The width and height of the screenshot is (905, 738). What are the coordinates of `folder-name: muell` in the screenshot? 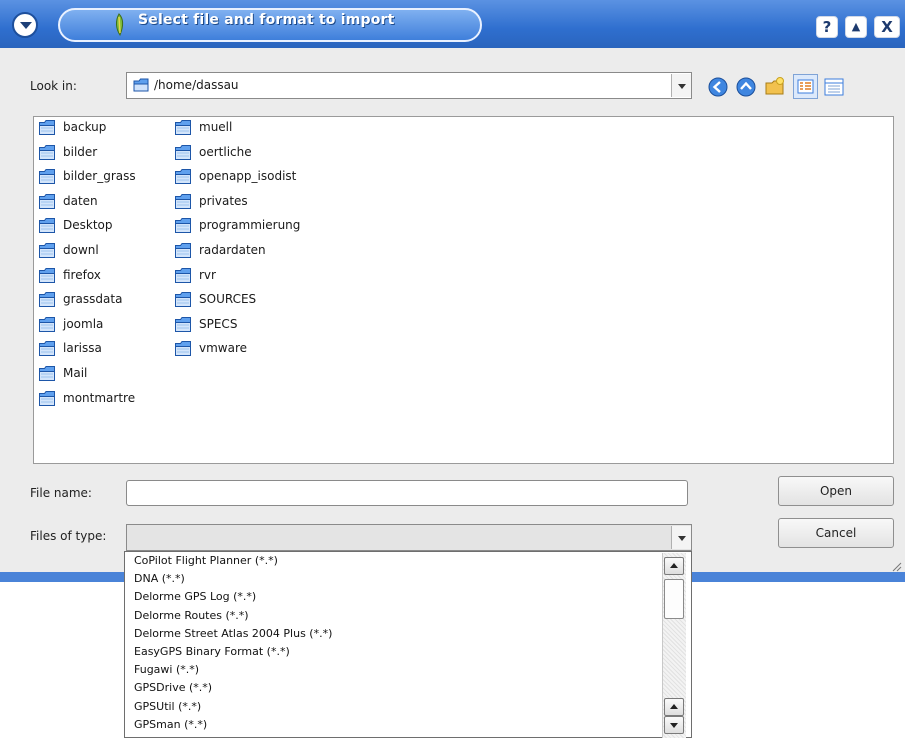 It's located at (216, 127).